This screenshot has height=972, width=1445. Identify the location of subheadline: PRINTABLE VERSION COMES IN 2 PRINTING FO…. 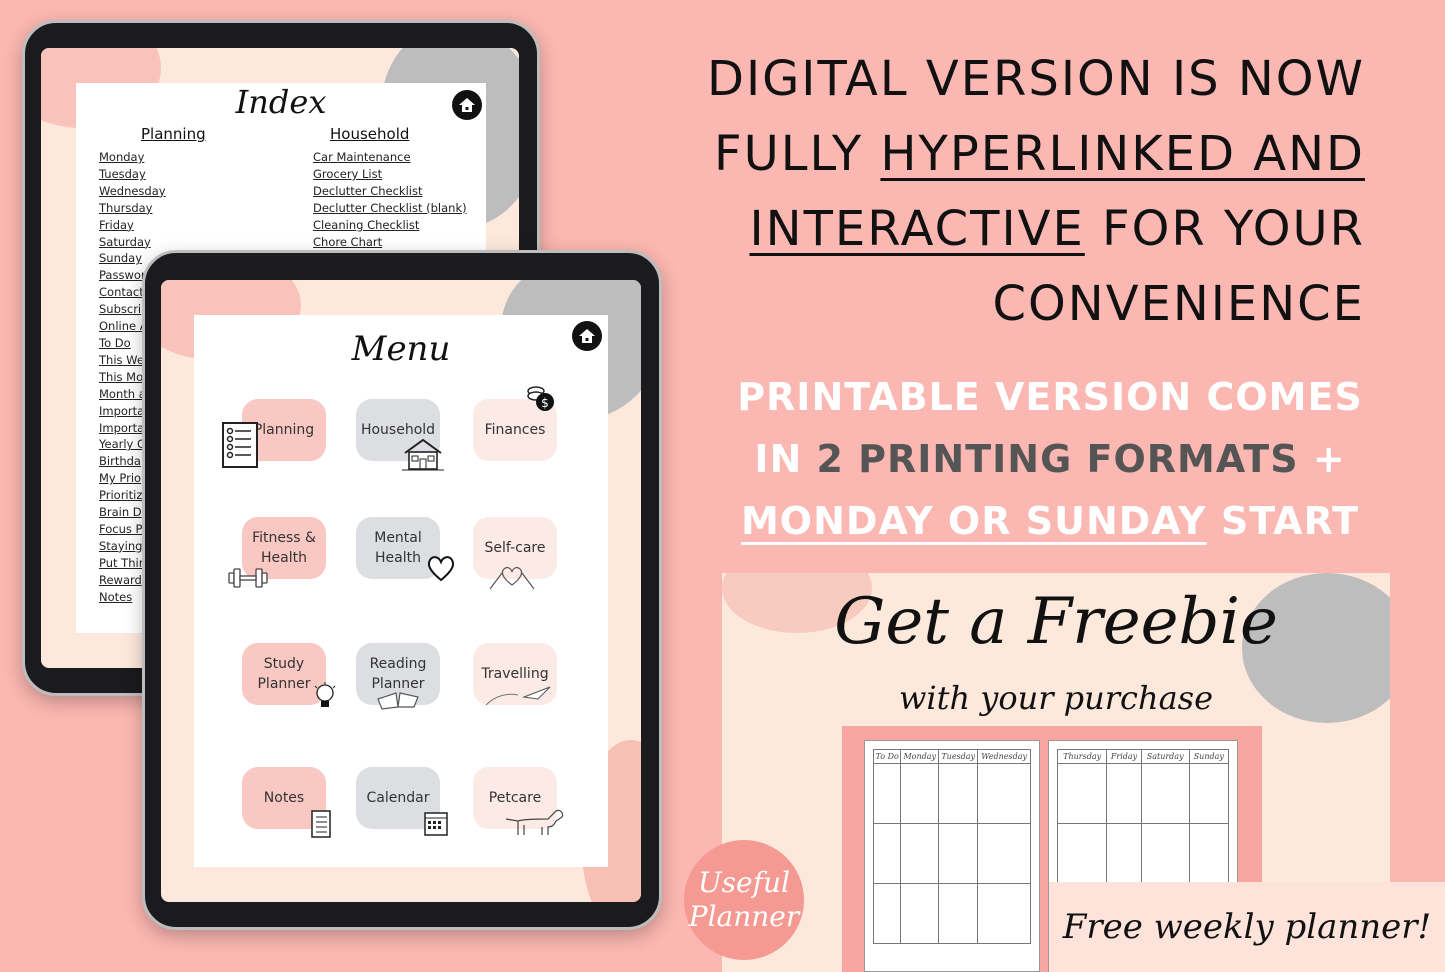
(1050, 459).